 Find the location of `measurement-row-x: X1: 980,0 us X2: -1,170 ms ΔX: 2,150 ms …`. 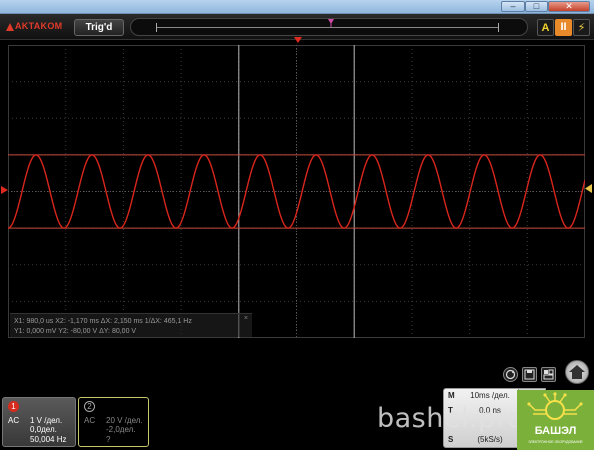

measurement-row-x: X1: 980,0 us X2: -1,170 ms ΔX: 2,150 ms … is located at coordinates (103, 321).